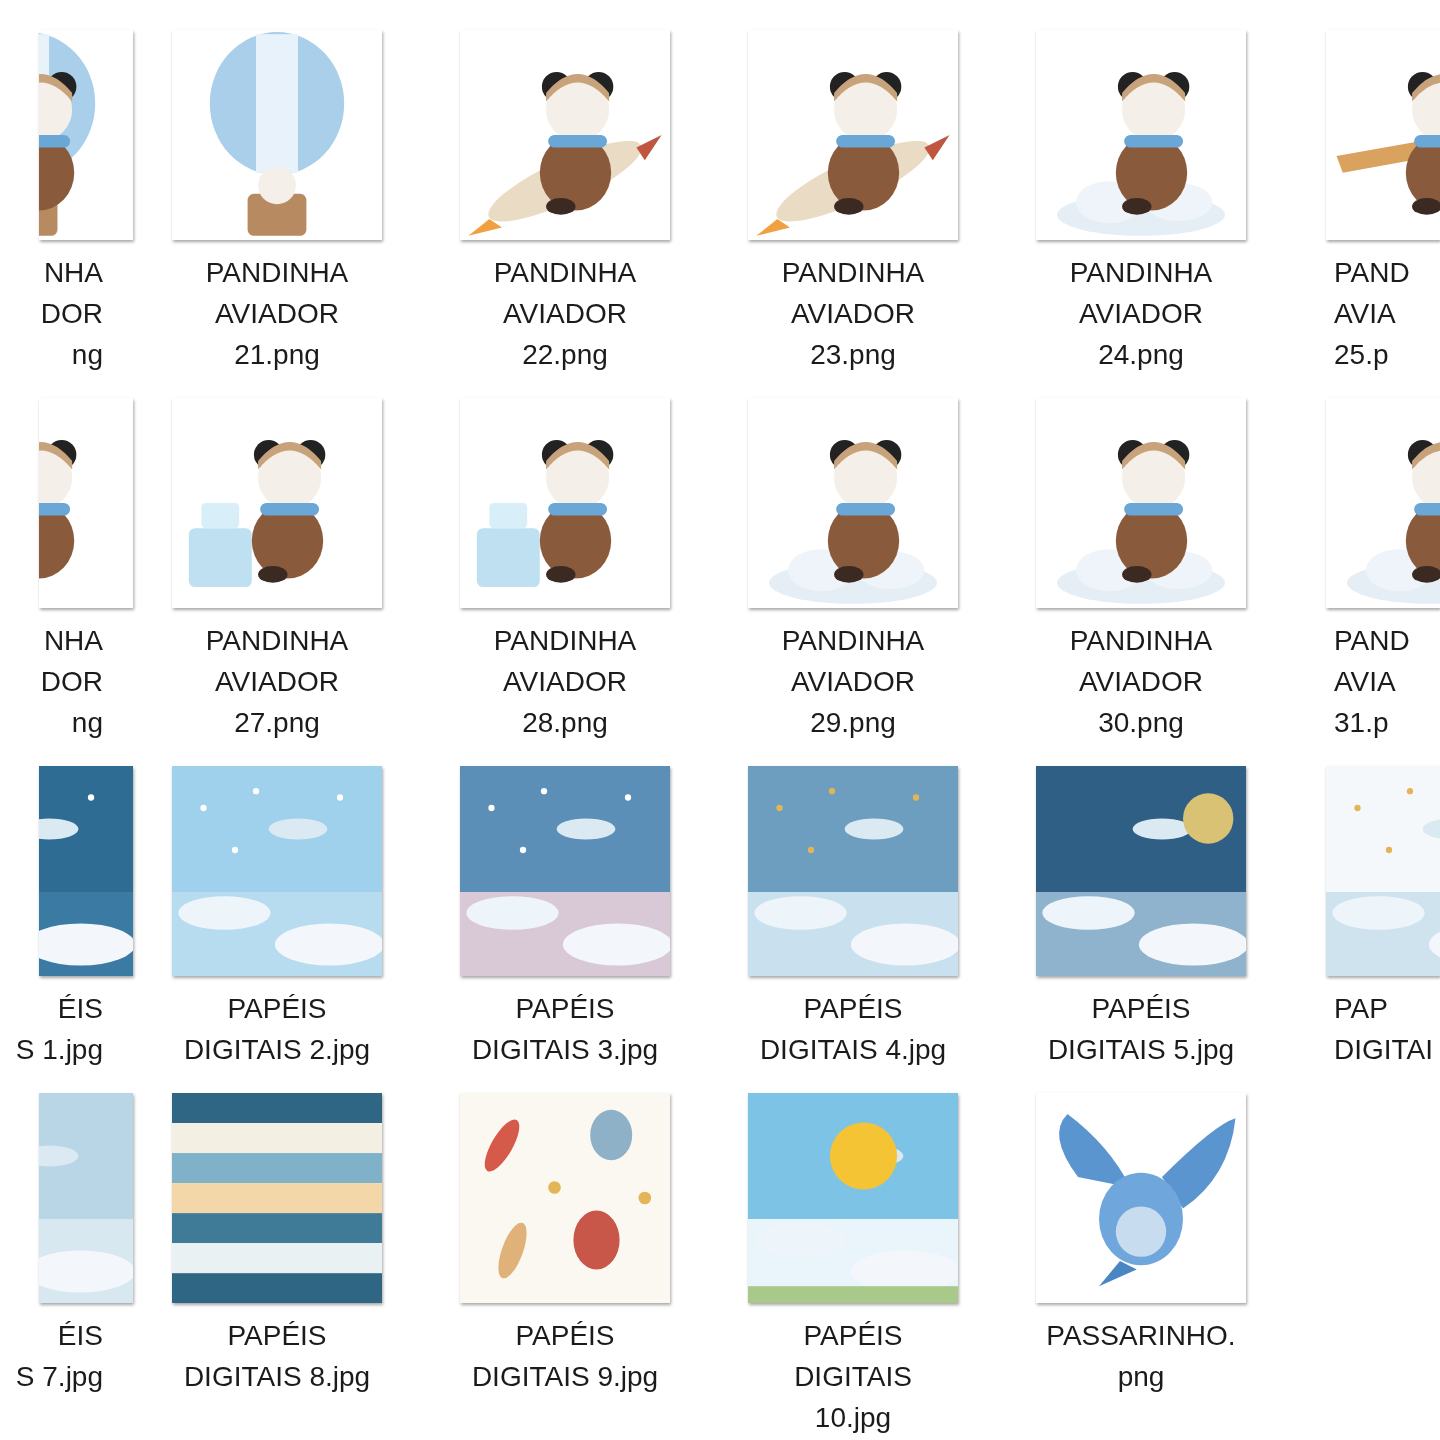 Image resolution: width=1440 pixels, height=1440 pixels. I want to click on file-name: PAPÉIS DIGITAIS 3.jpg, so click(565, 1029).